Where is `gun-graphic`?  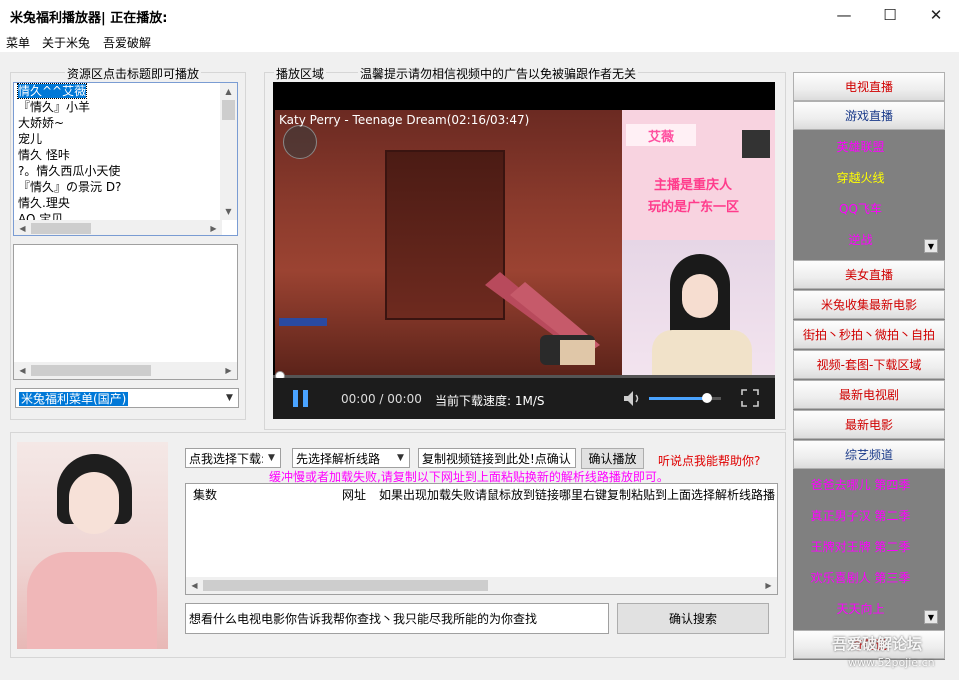 gun-graphic is located at coordinates (542, 318).